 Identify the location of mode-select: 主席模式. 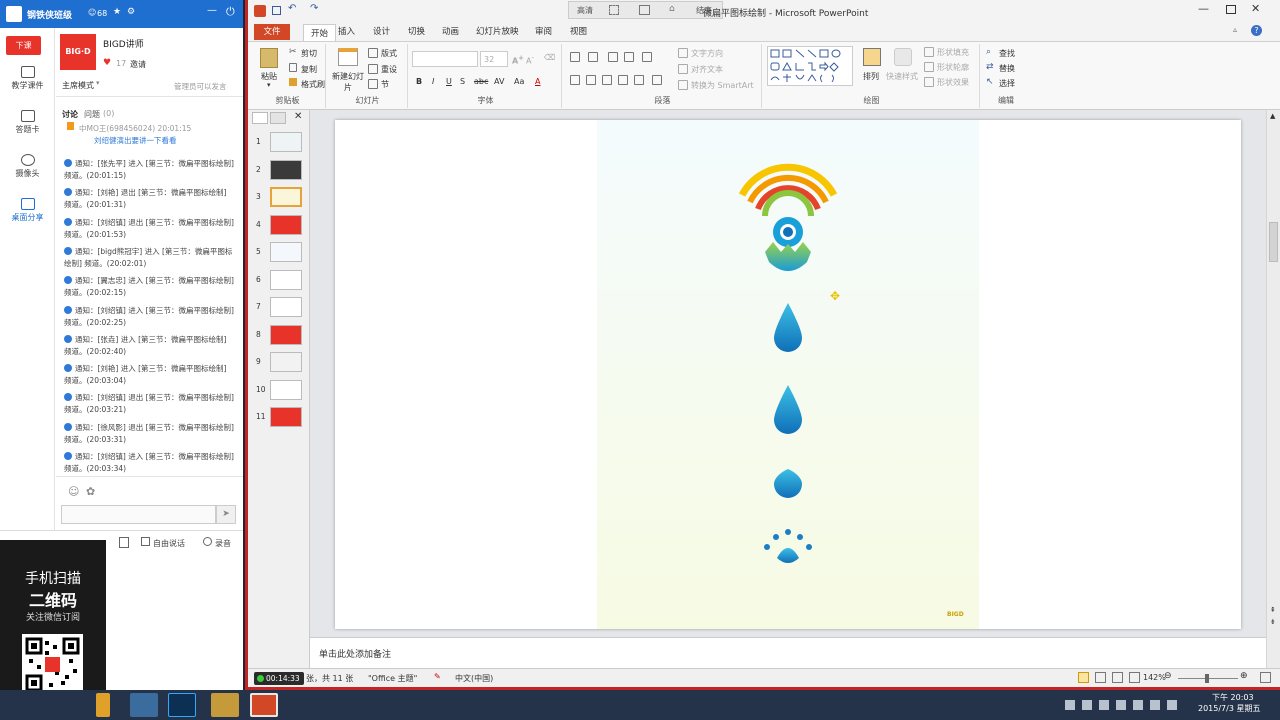
(78, 85).